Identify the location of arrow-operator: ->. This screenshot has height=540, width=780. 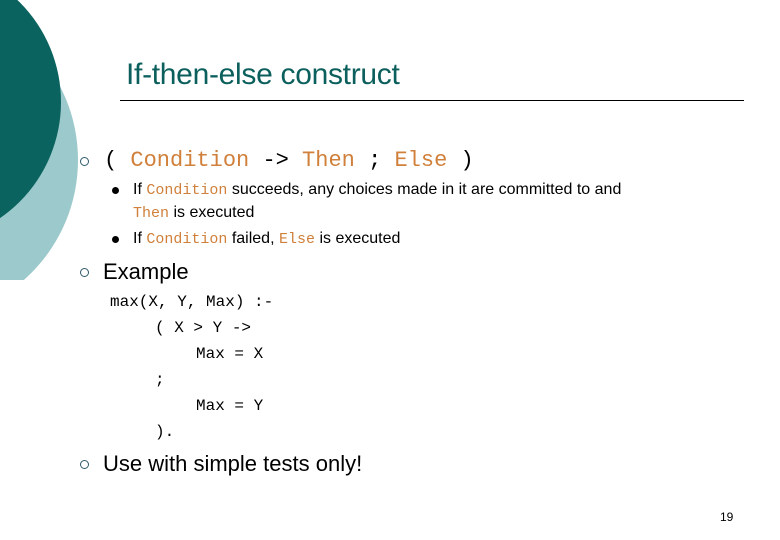
(275, 160).